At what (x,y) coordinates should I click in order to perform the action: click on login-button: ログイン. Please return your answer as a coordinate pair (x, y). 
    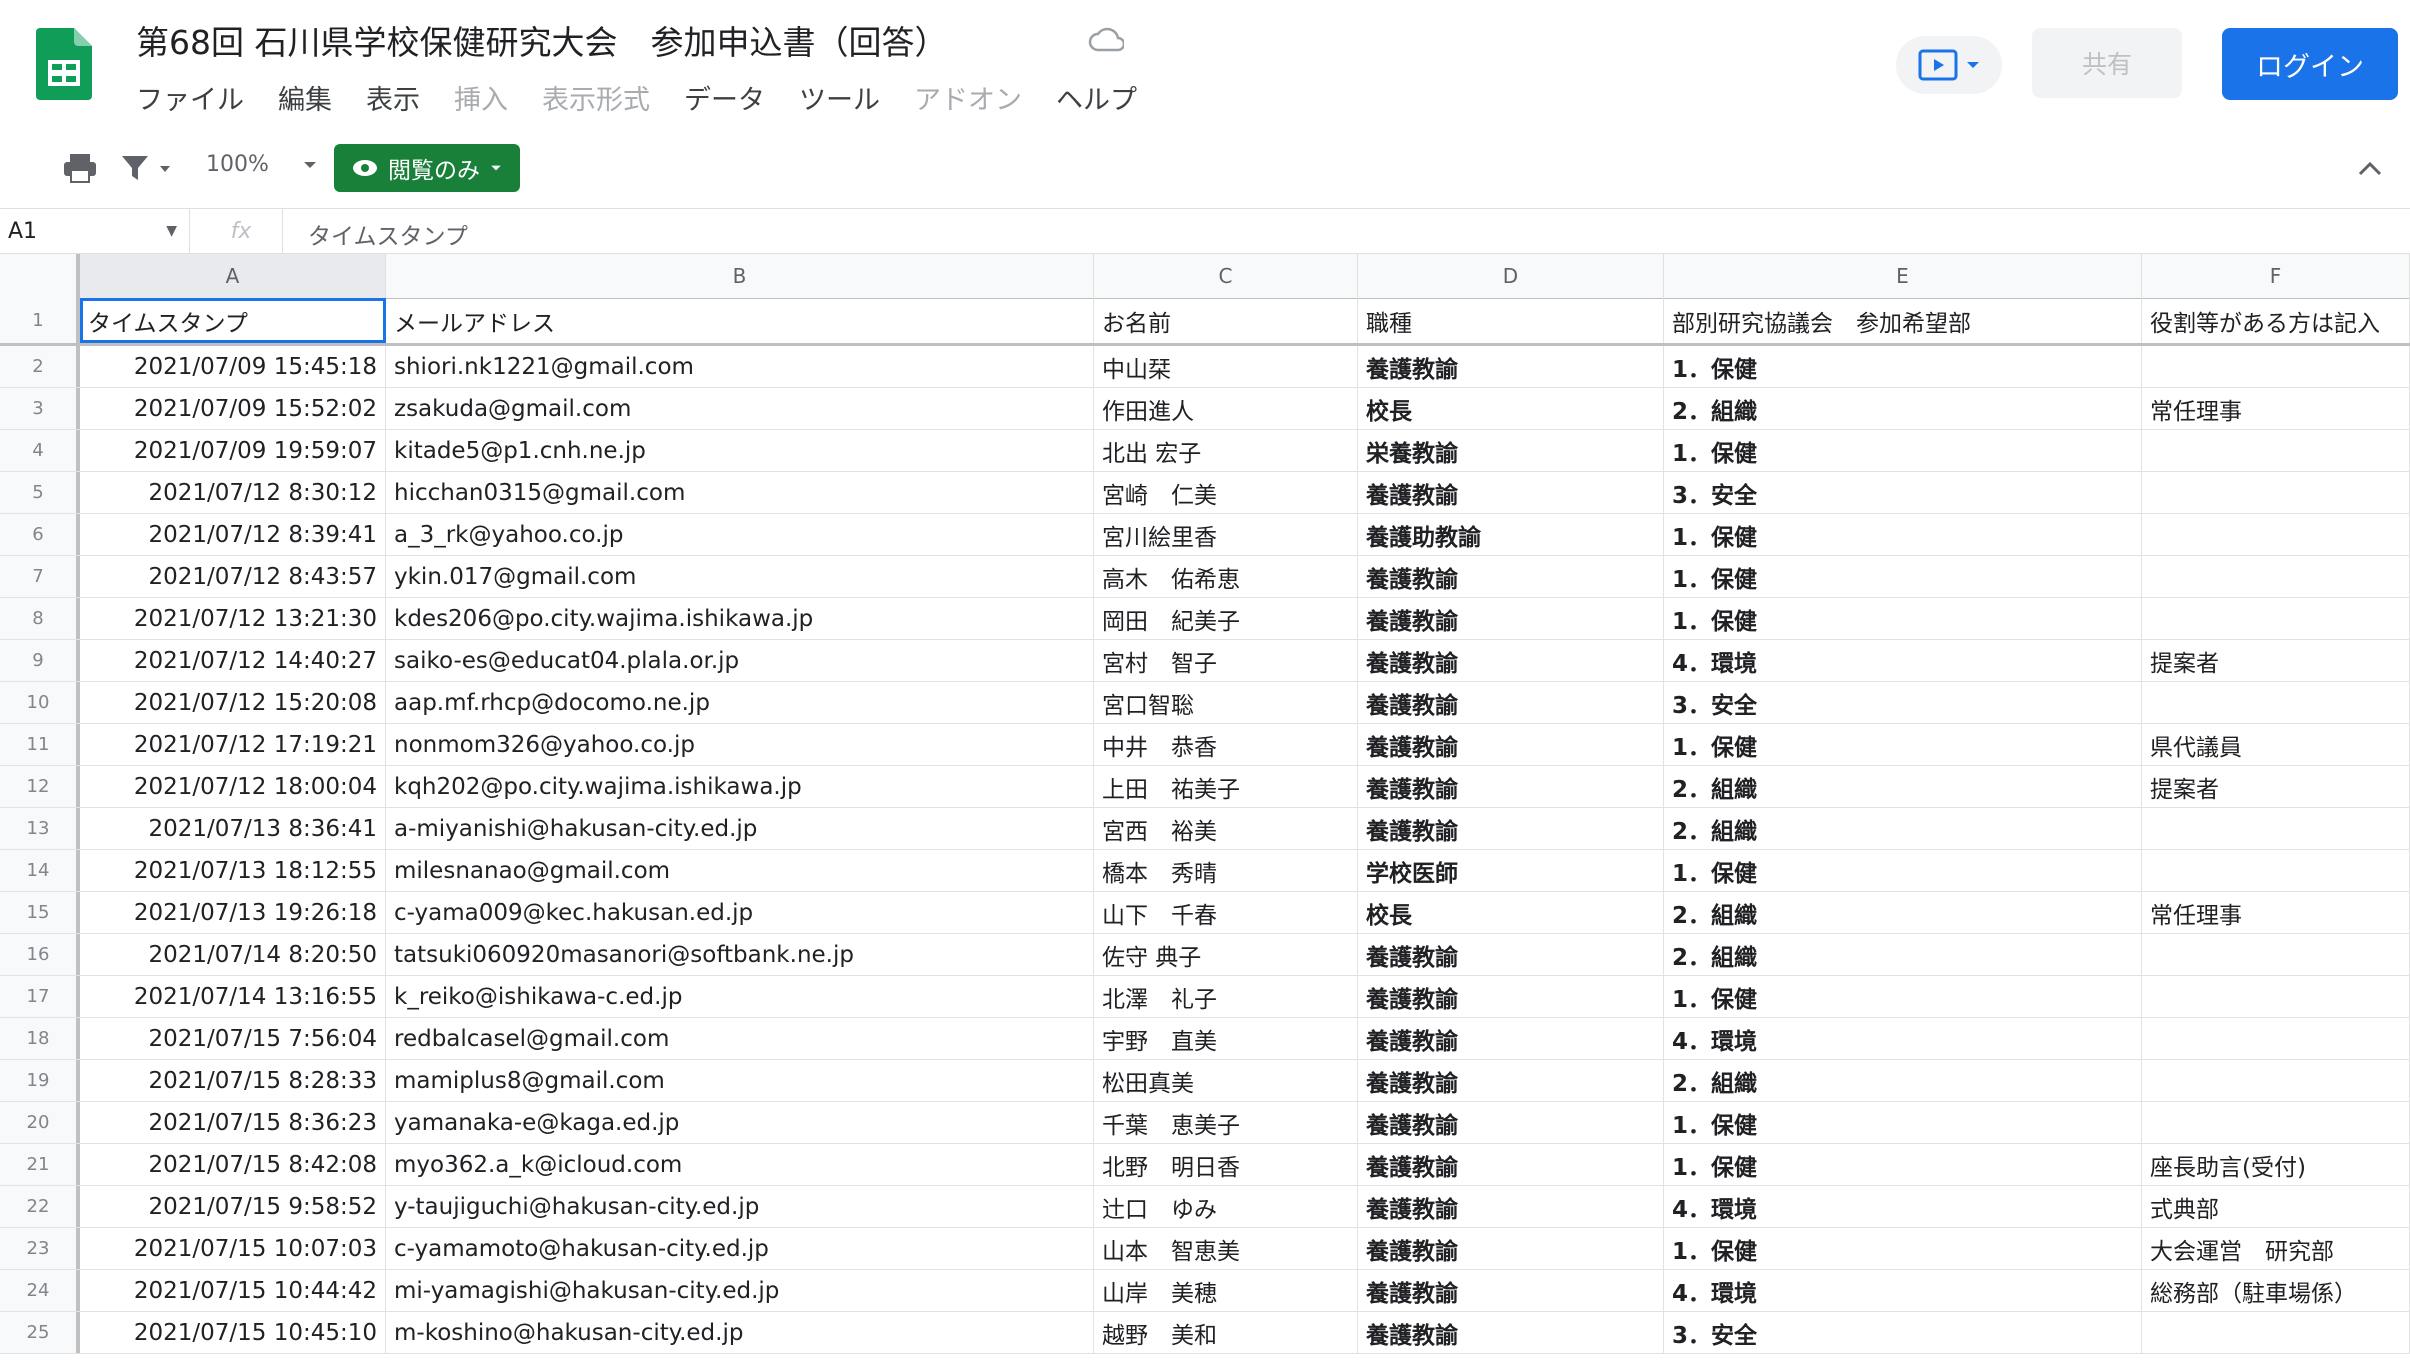
    Looking at the image, I should click on (2310, 64).